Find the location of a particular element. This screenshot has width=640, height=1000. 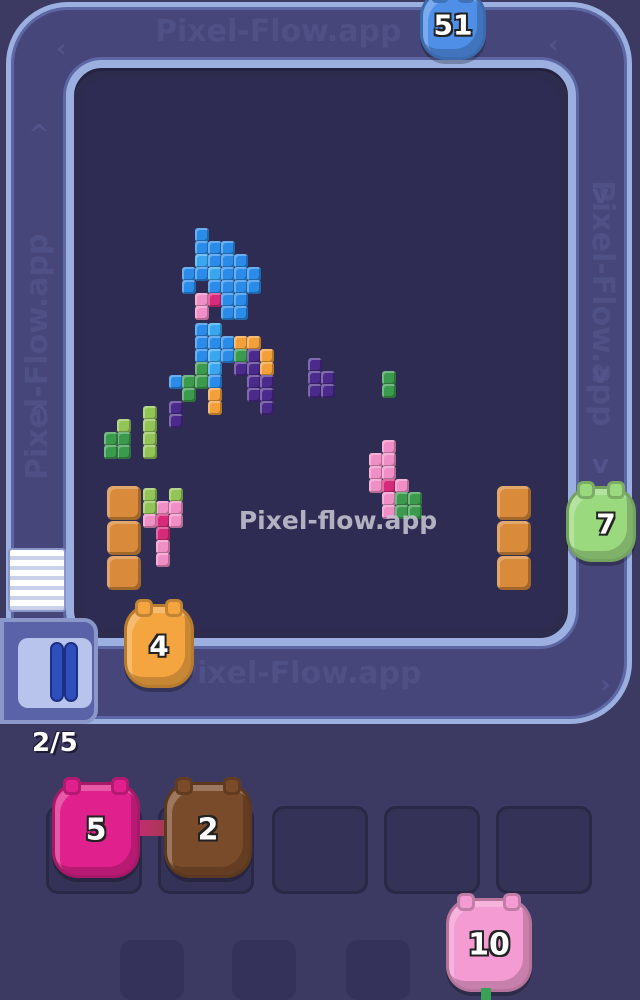

wood-block is located at coordinates (514, 573).